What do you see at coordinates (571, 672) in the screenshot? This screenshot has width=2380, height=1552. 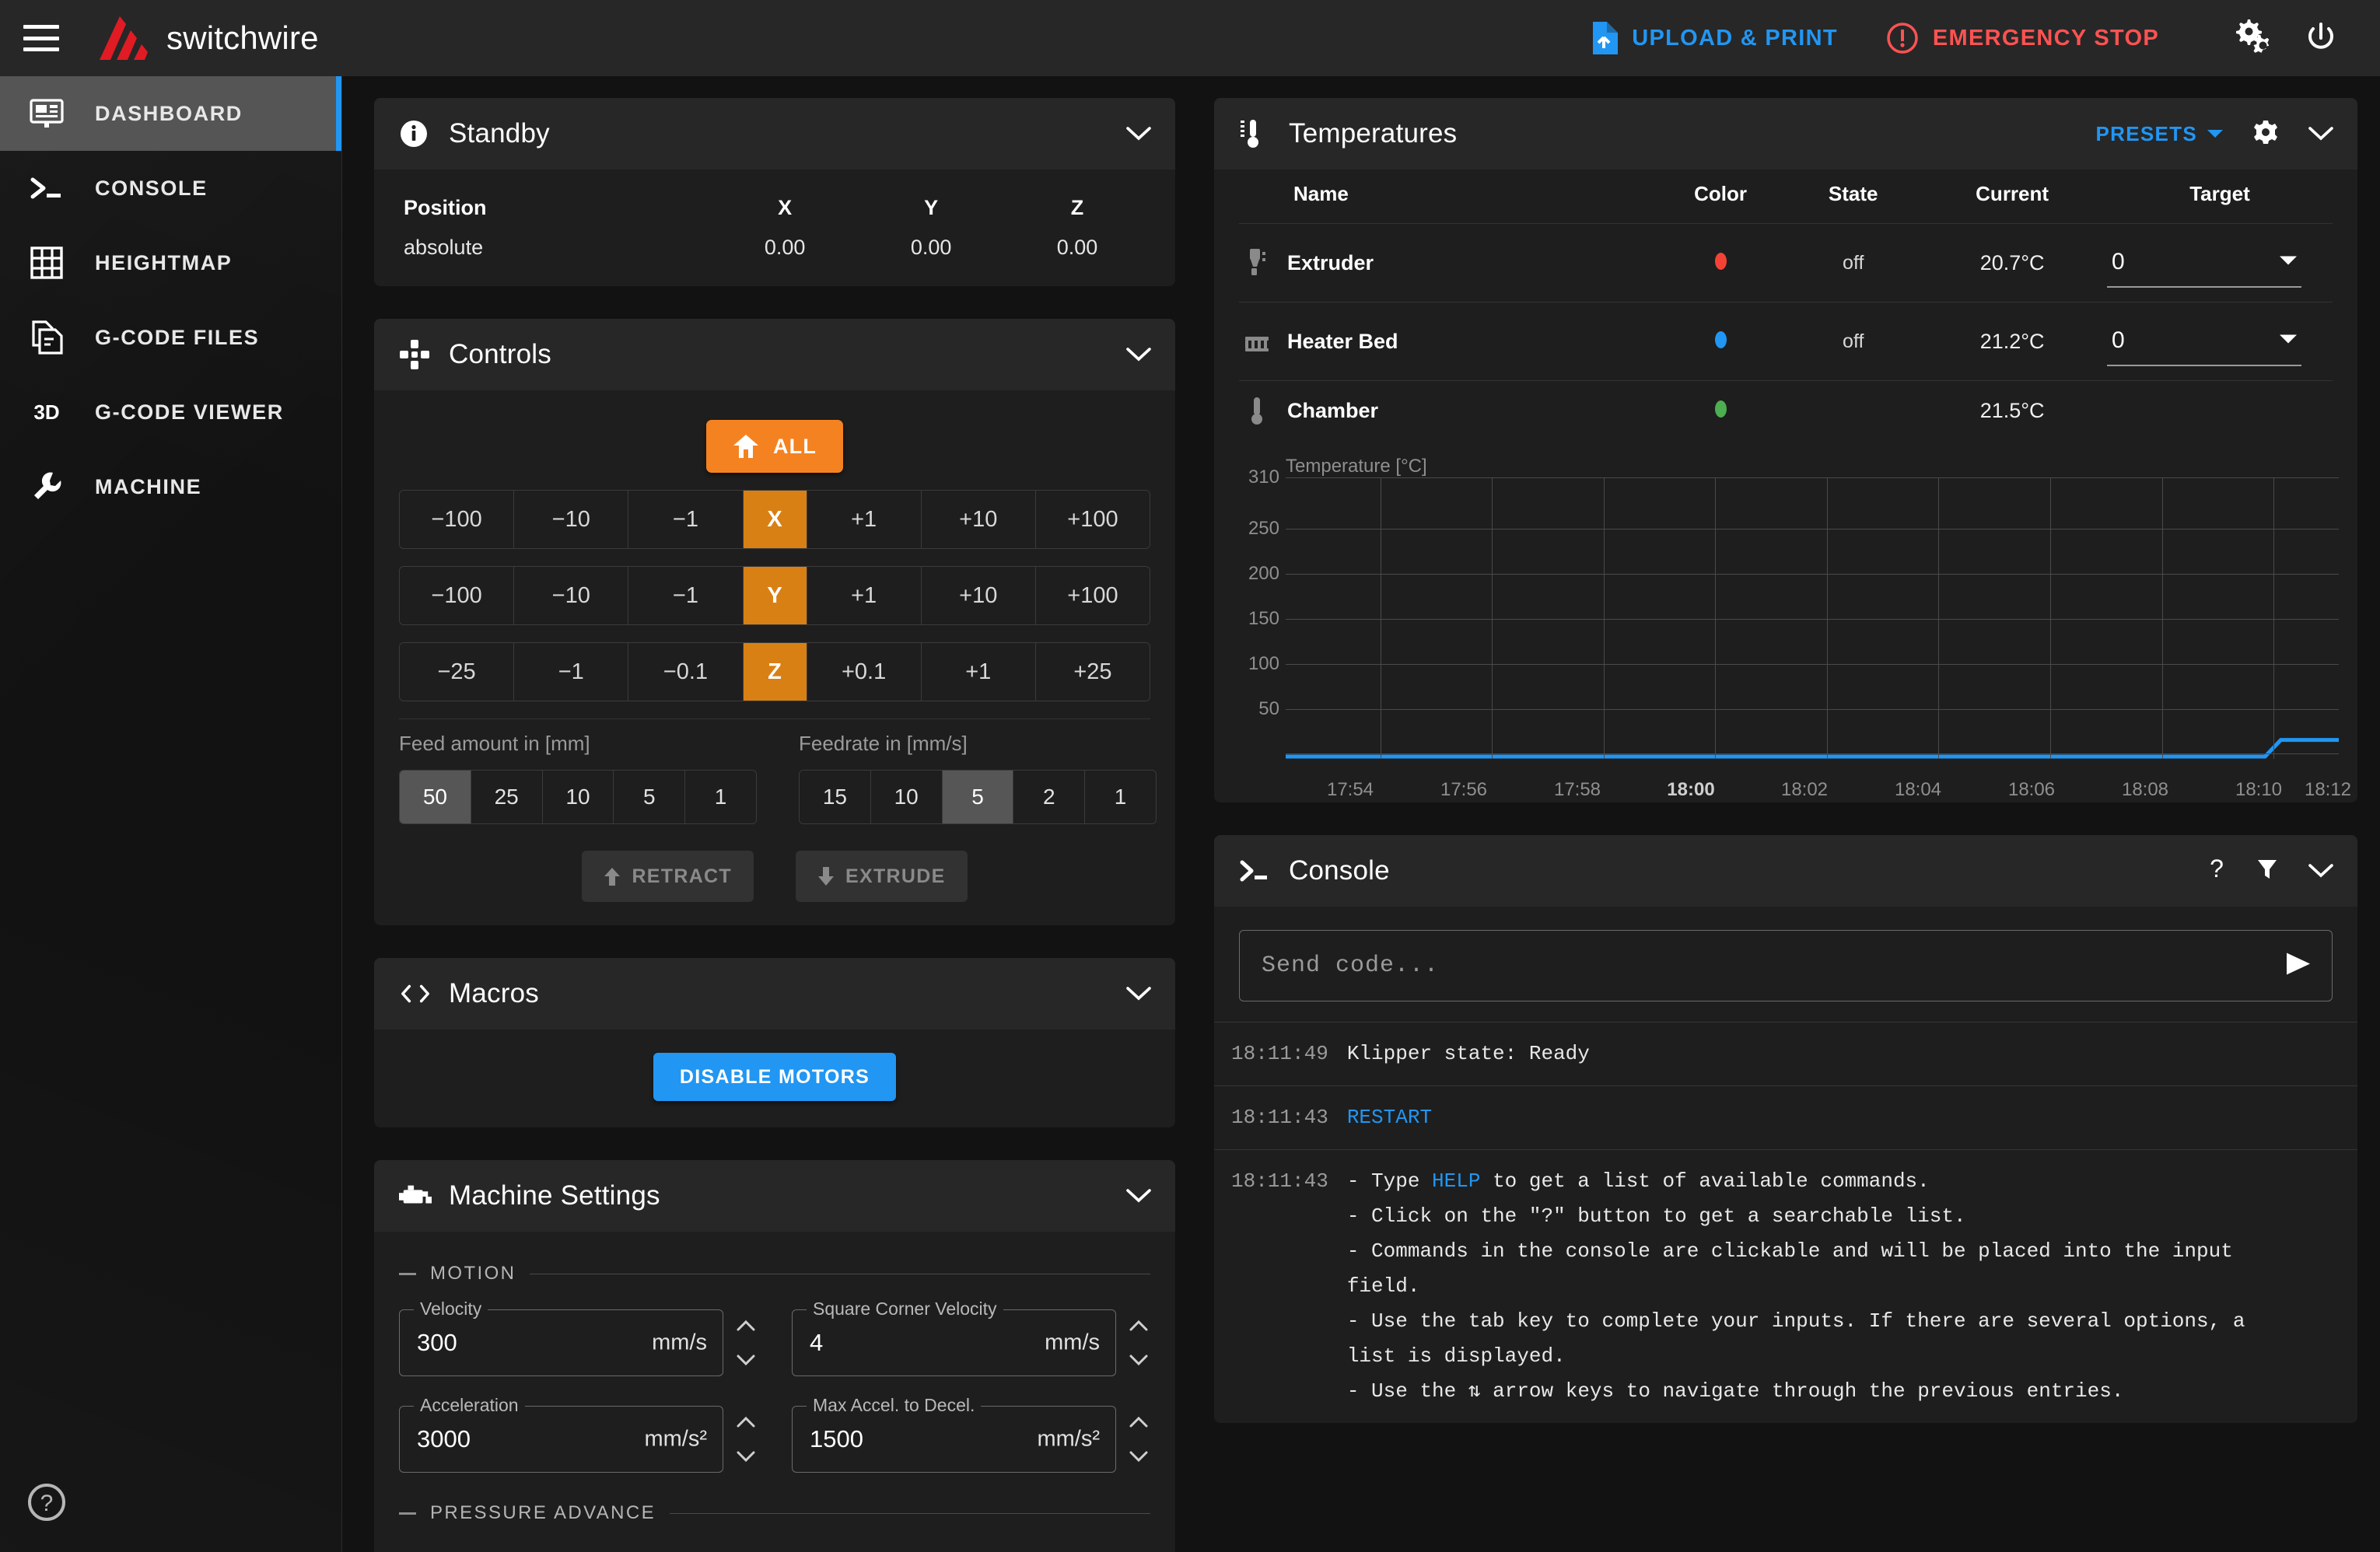 I see `jog-z-minus-1: −1` at bounding box center [571, 672].